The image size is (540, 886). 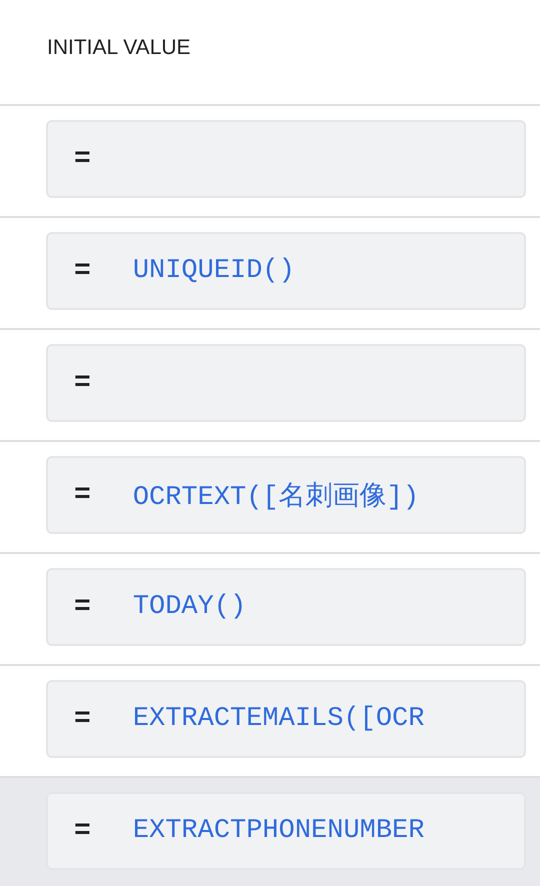 I want to click on formula-field: = OCRTEXT([名刺画像]), so click(x=286, y=495).